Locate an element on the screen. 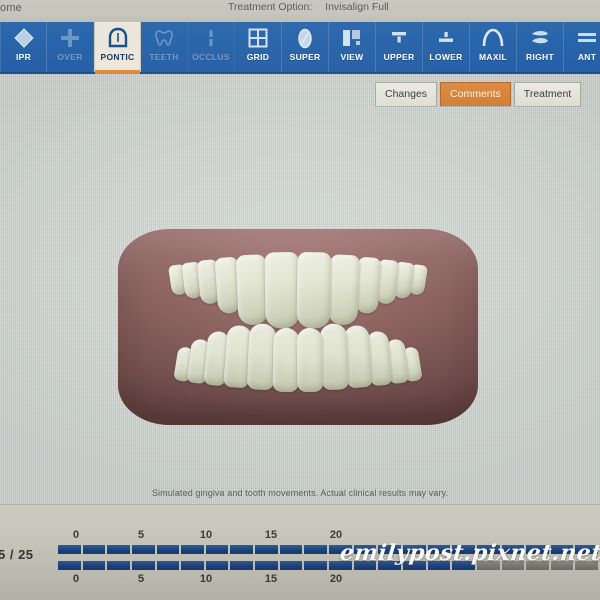 Image resolution: width=600 pixels, height=600 pixels. timeline-tick: 10 is located at coordinates (206, 535).